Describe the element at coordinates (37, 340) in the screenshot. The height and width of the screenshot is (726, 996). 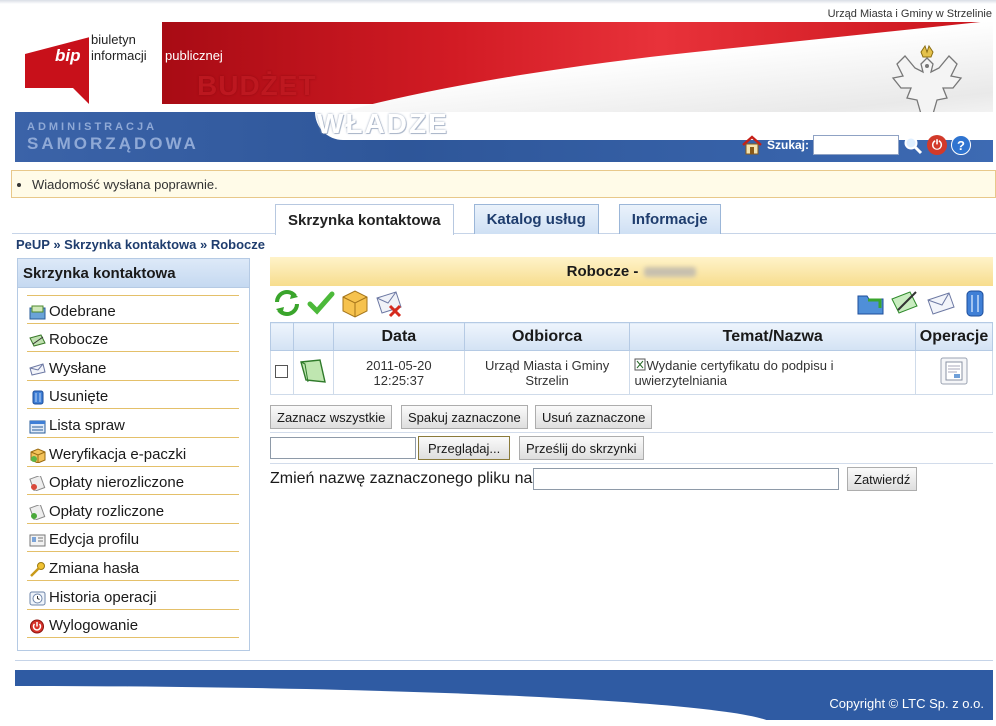
I see `draft-icon` at that location.